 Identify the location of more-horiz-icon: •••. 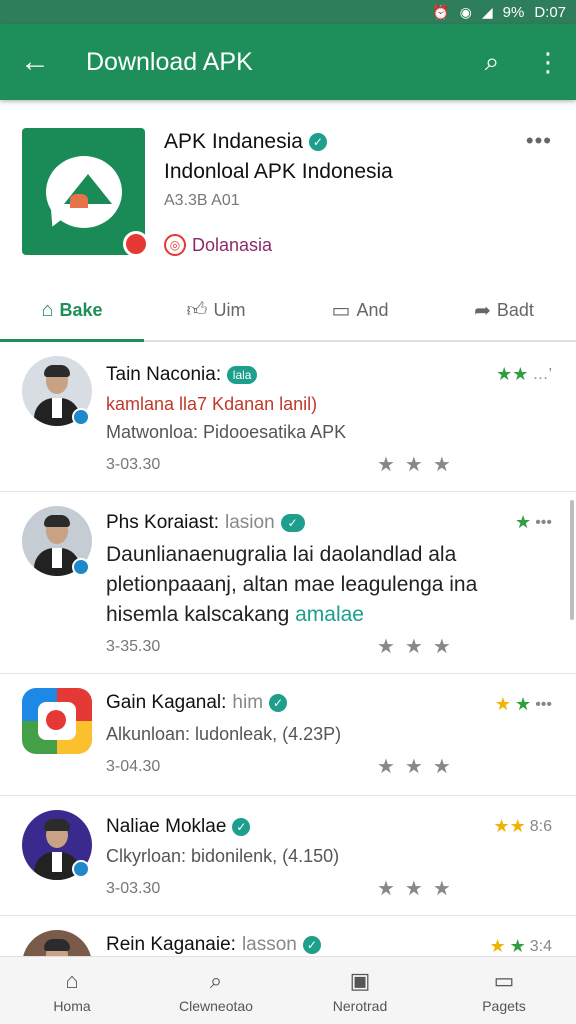
(539, 141).